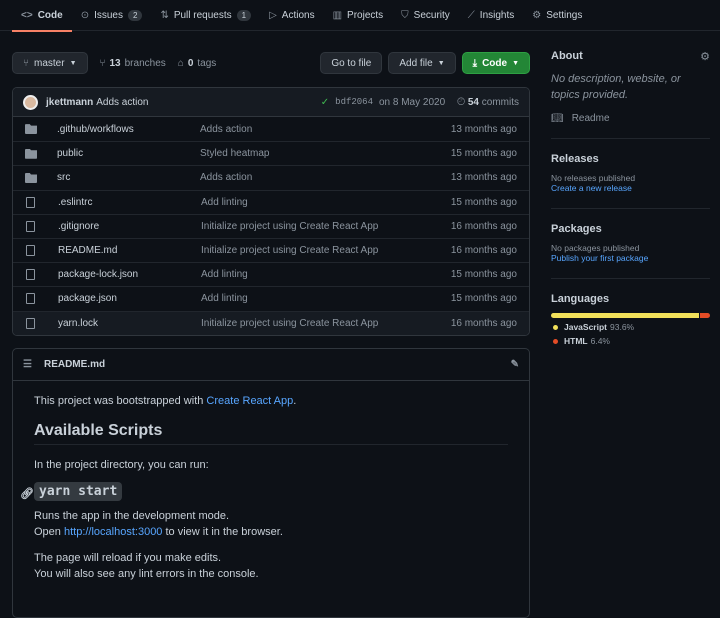  I want to click on create-react-app-link: Create React App, so click(249, 401).